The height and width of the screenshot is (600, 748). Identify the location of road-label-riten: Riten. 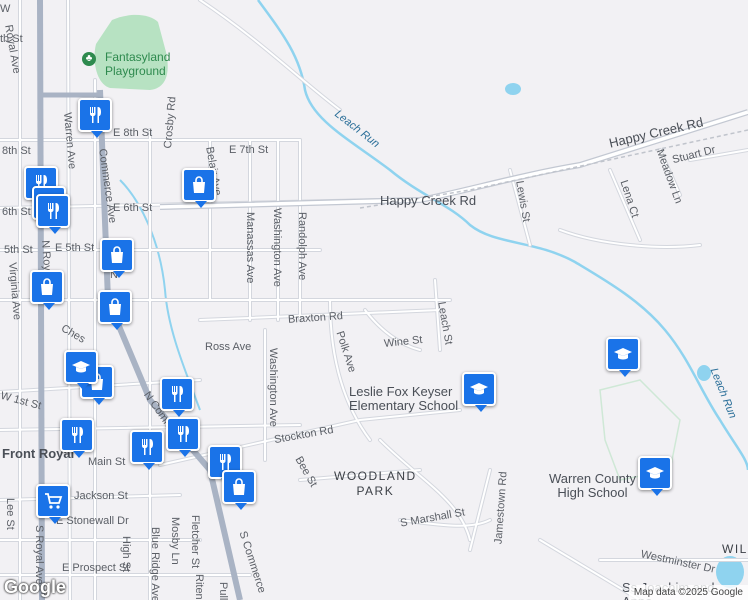
(199, 587).